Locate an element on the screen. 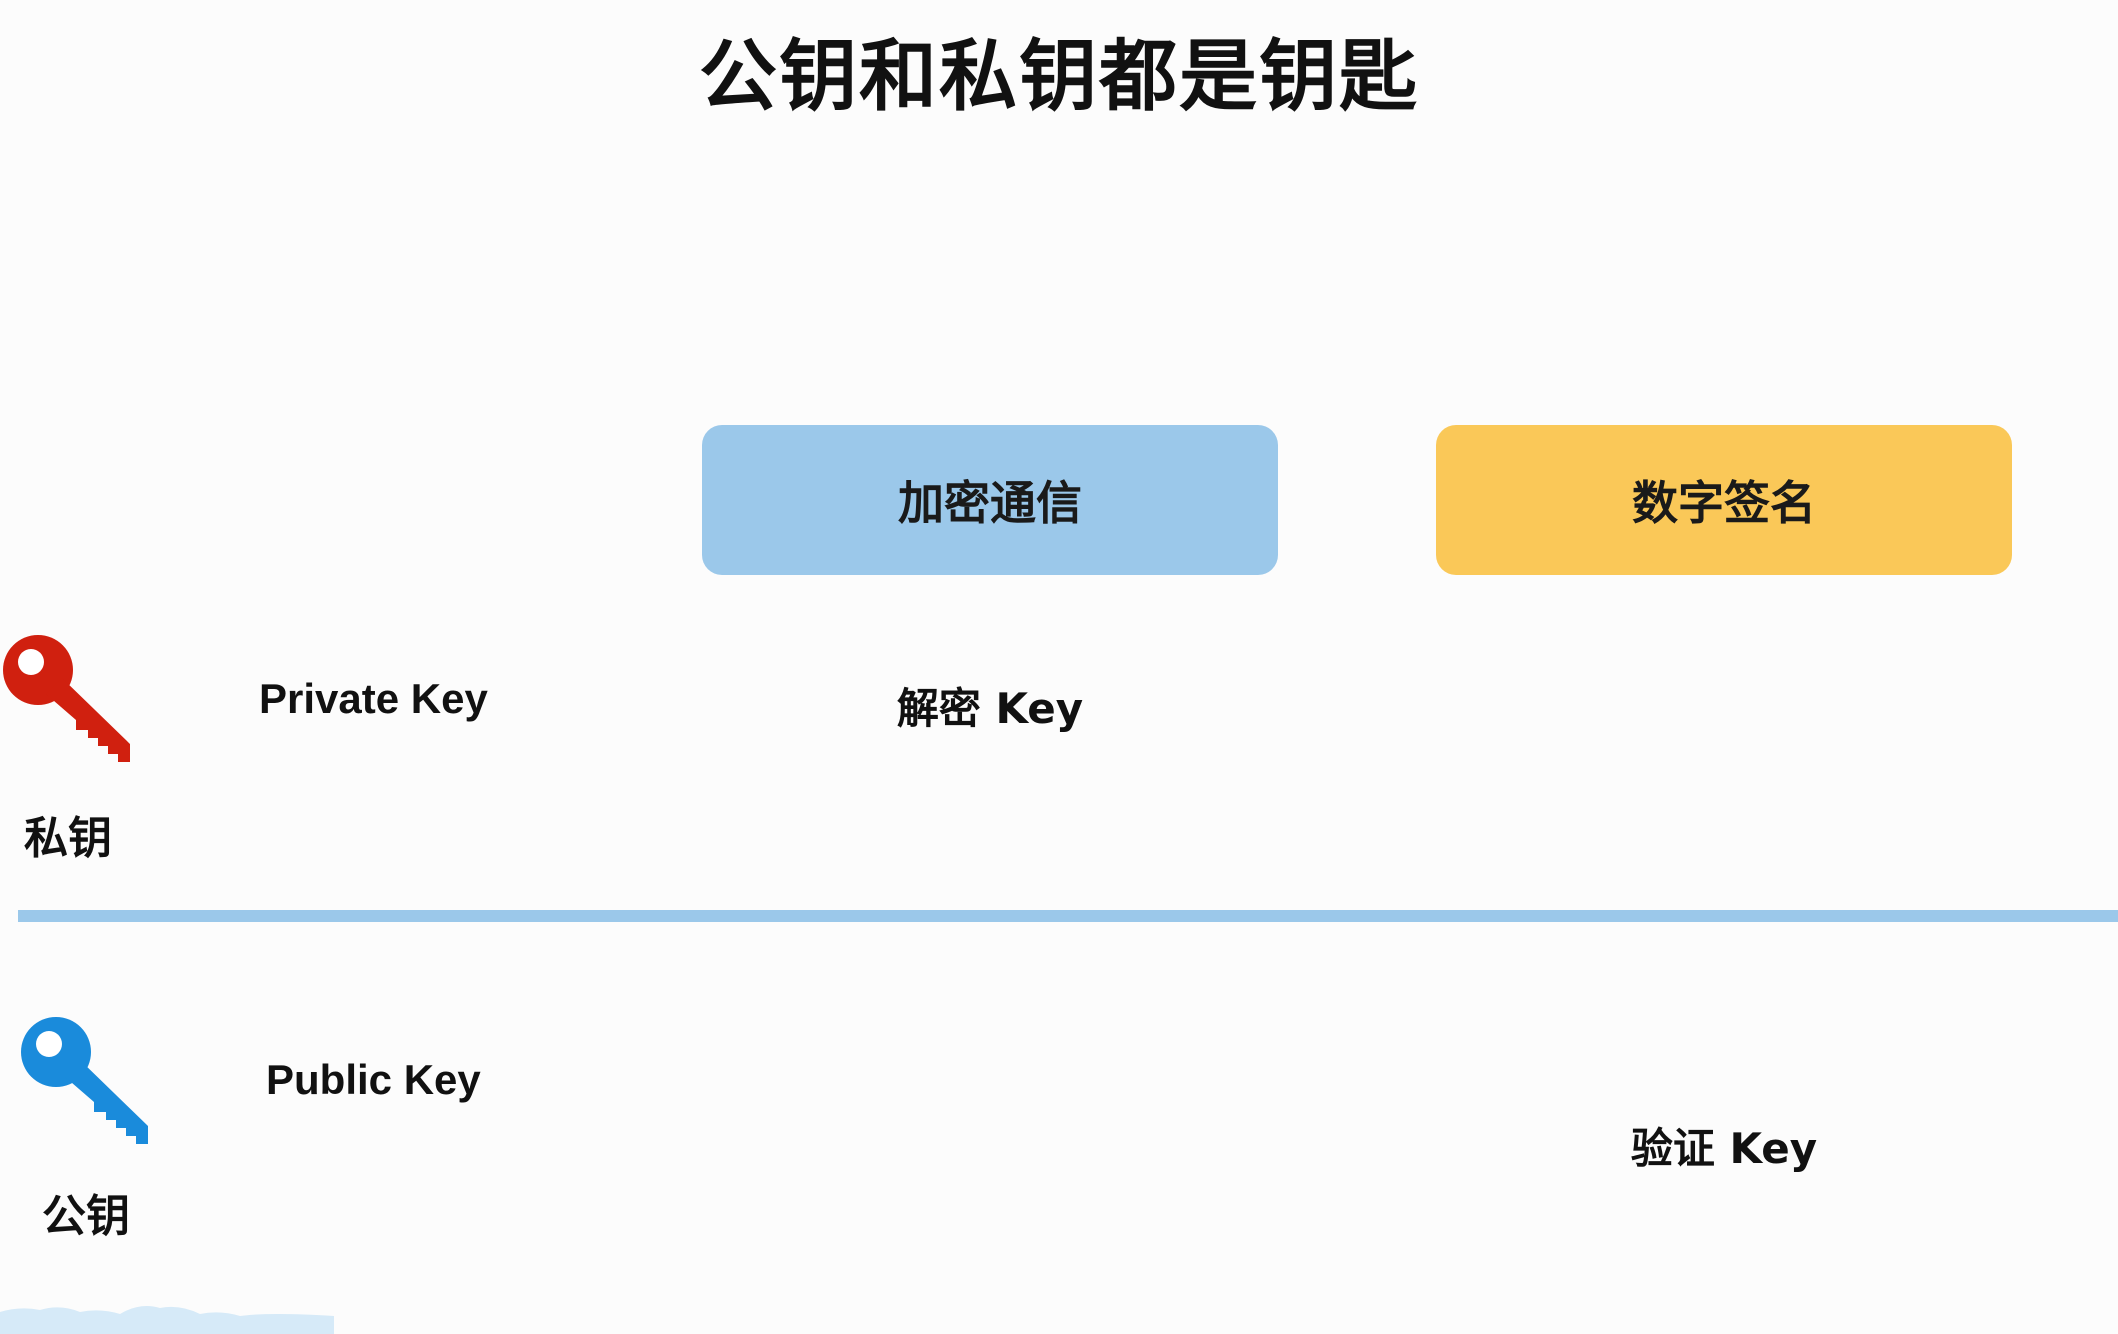  encrypt-communication-label: 加密通信 is located at coordinates (990, 503).